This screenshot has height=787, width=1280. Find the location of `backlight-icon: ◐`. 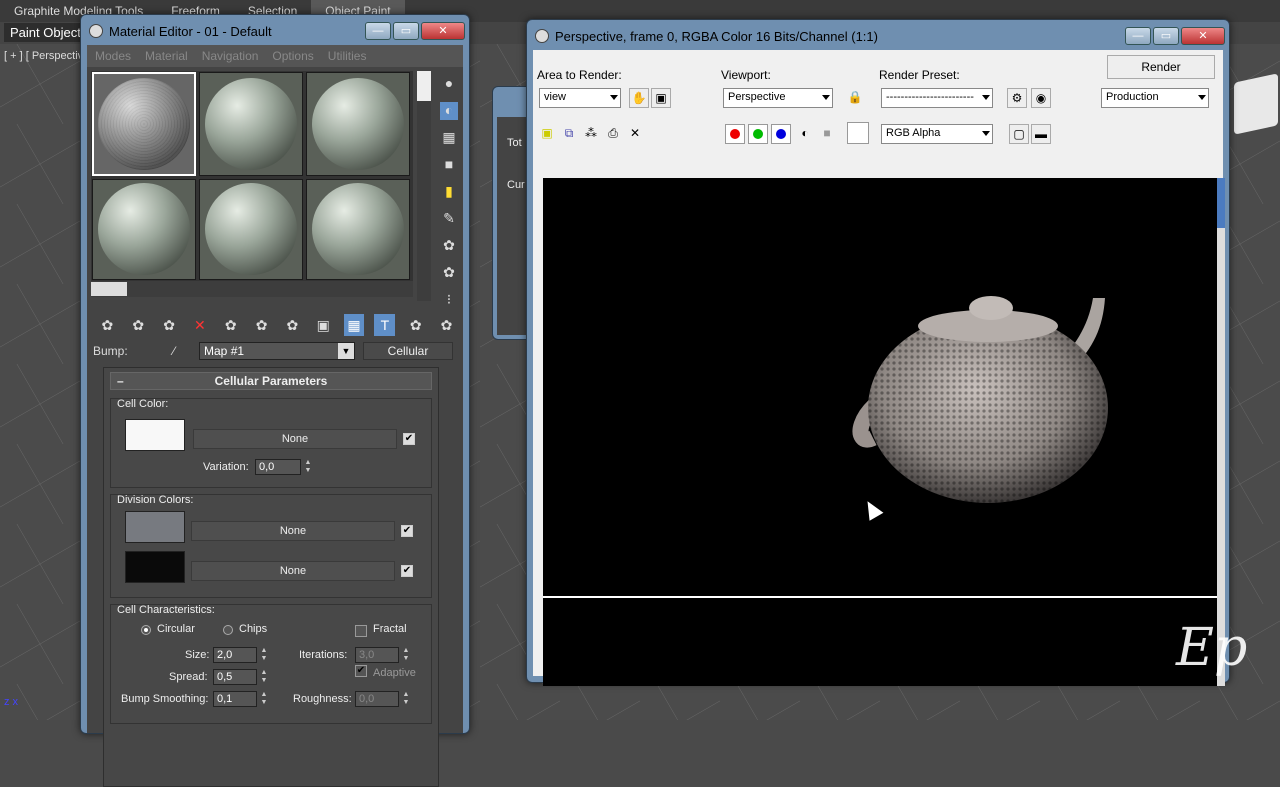

backlight-icon: ◐ is located at coordinates (449, 111).